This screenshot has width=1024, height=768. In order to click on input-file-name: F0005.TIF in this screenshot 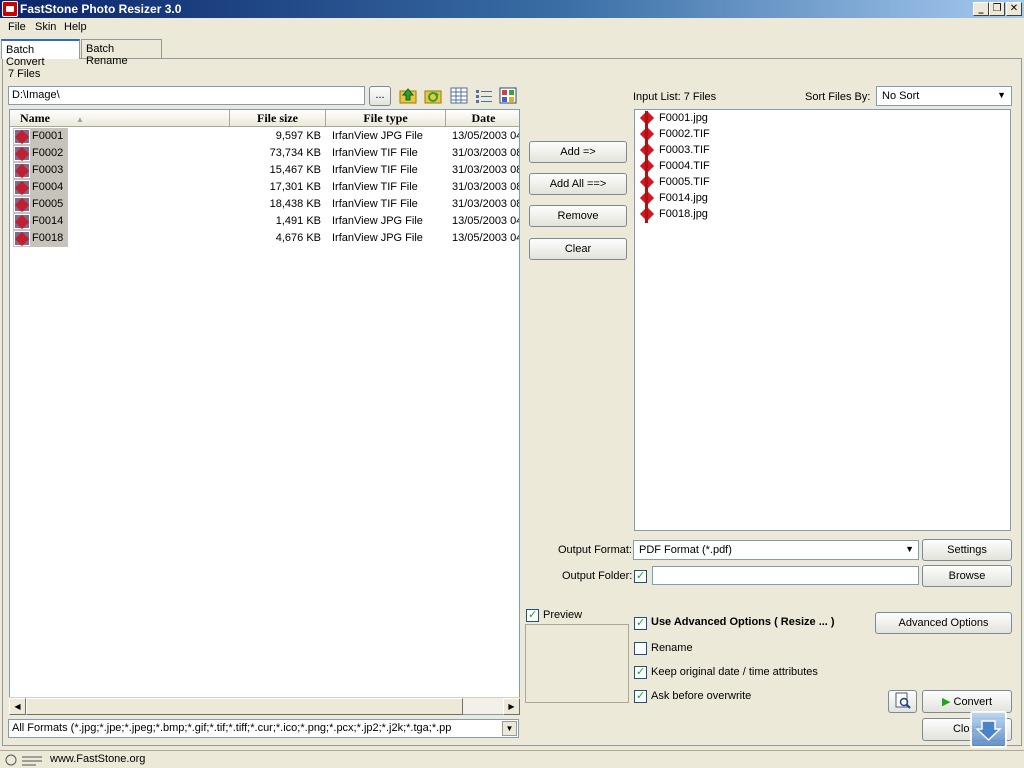, I will do `click(684, 182)`.